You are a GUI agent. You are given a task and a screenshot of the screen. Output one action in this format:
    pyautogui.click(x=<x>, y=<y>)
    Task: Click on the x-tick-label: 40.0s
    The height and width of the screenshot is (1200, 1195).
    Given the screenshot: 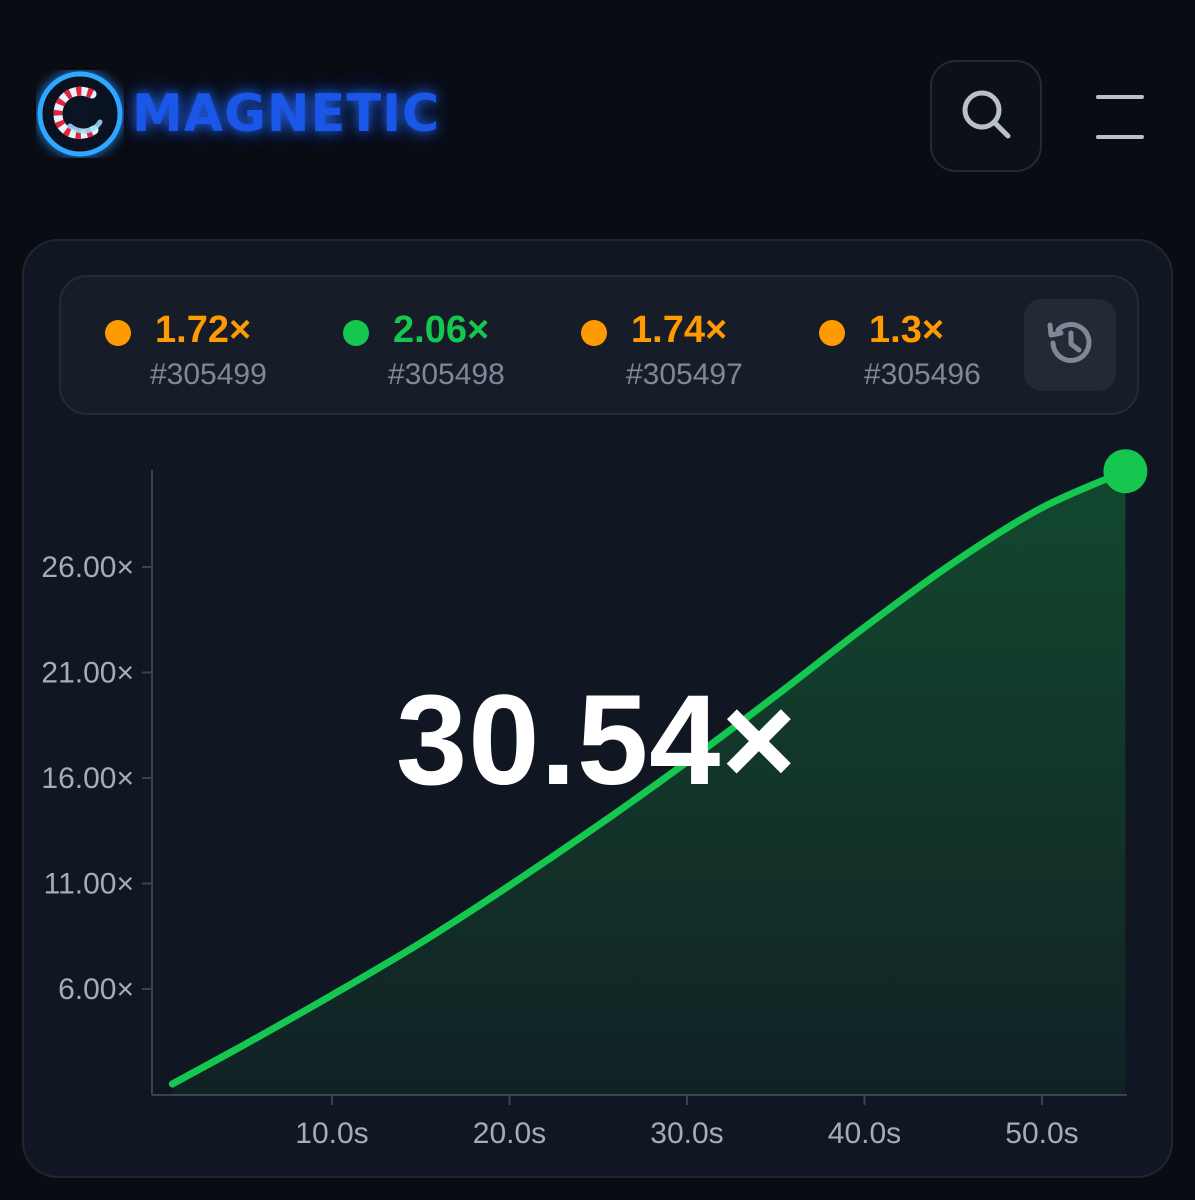 What is the action you would take?
    pyautogui.click(x=864, y=1133)
    